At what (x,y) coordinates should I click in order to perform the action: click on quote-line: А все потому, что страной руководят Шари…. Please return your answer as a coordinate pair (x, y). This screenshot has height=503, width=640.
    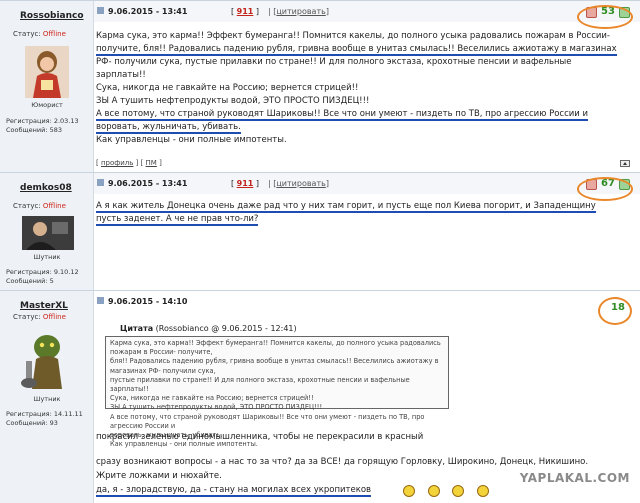
    Looking at the image, I should click on (267, 421).